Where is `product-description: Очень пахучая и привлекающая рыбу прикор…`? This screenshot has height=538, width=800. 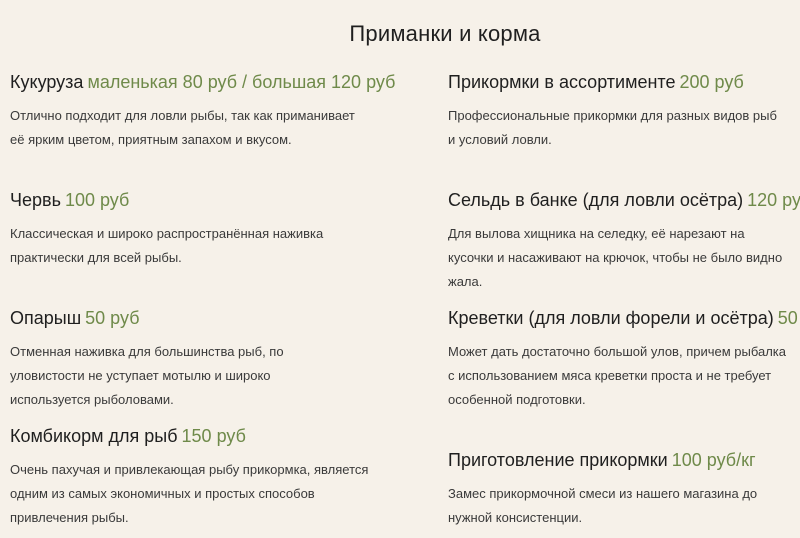
product-description: Очень пахучая и привлекающая рыбу прикор… is located at coordinates (189, 493).